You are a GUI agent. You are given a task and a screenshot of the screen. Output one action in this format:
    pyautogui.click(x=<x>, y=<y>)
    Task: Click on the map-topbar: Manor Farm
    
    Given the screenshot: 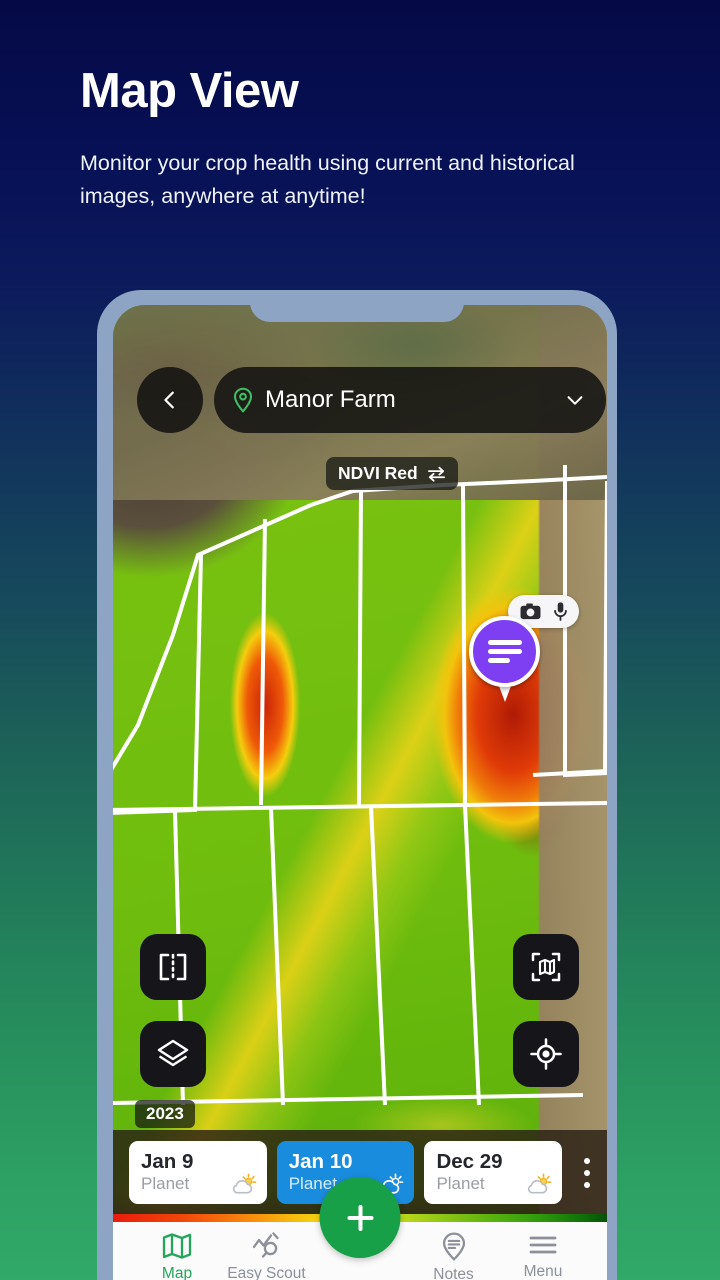 What is the action you would take?
    pyautogui.click(x=371, y=400)
    